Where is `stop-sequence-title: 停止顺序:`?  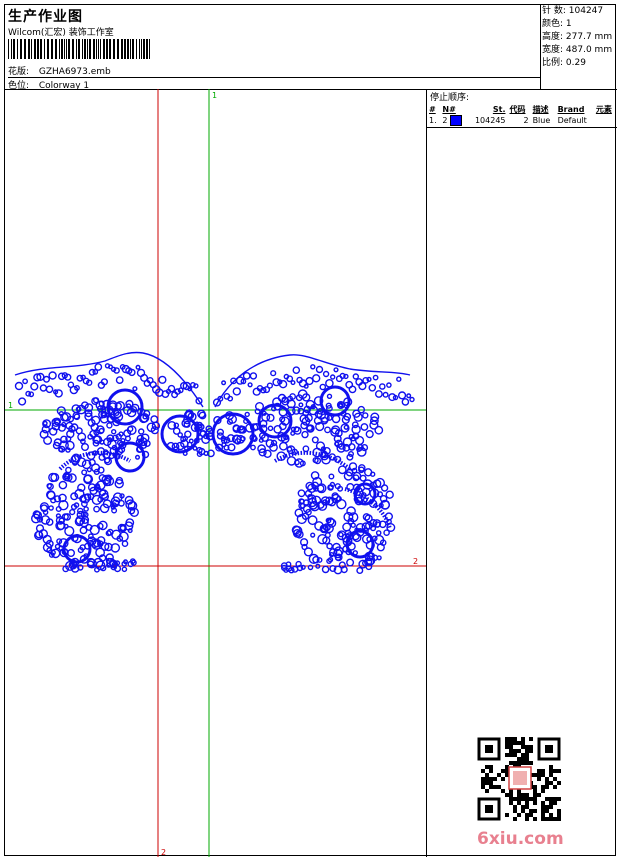 stop-sequence-title: 停止顺序: is located at coordinates (450, 98).